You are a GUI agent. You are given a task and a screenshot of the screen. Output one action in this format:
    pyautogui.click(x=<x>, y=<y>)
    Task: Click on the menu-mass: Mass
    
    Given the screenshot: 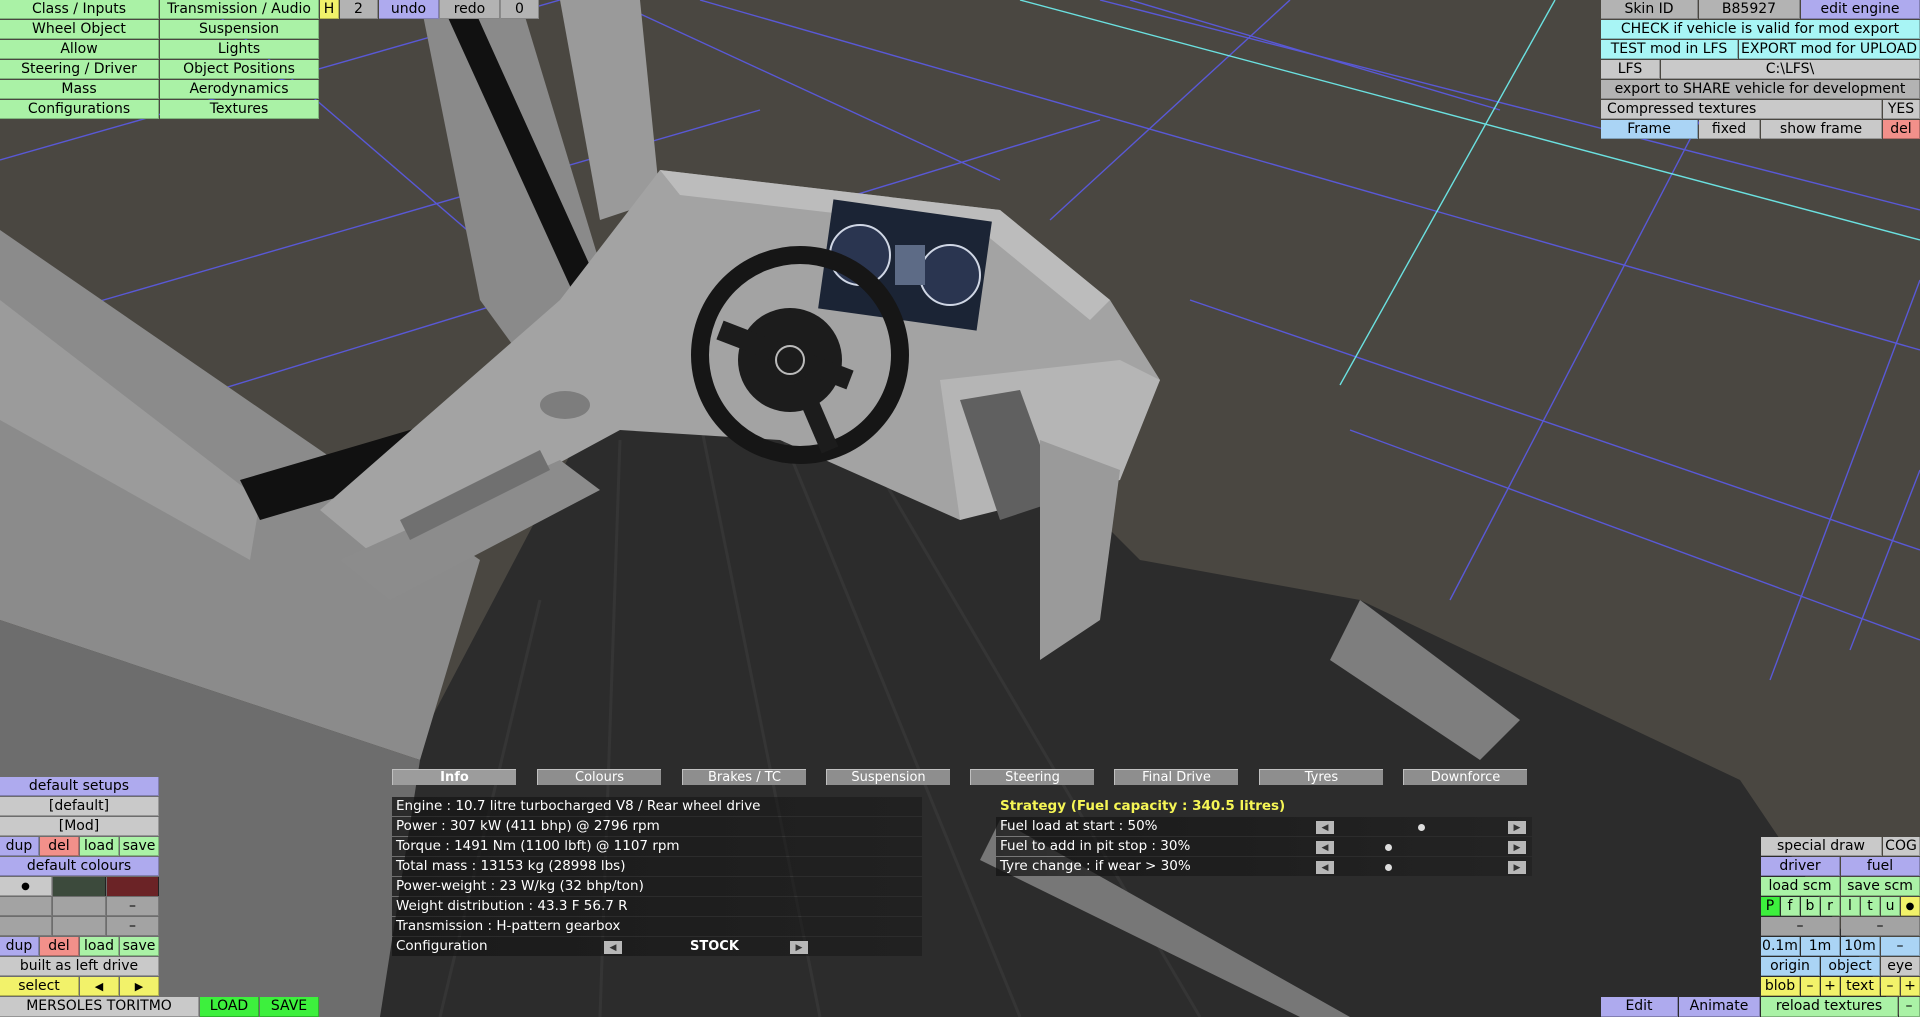 What is the action you would take?
    pyautogui.click(x=79, y=89)
    